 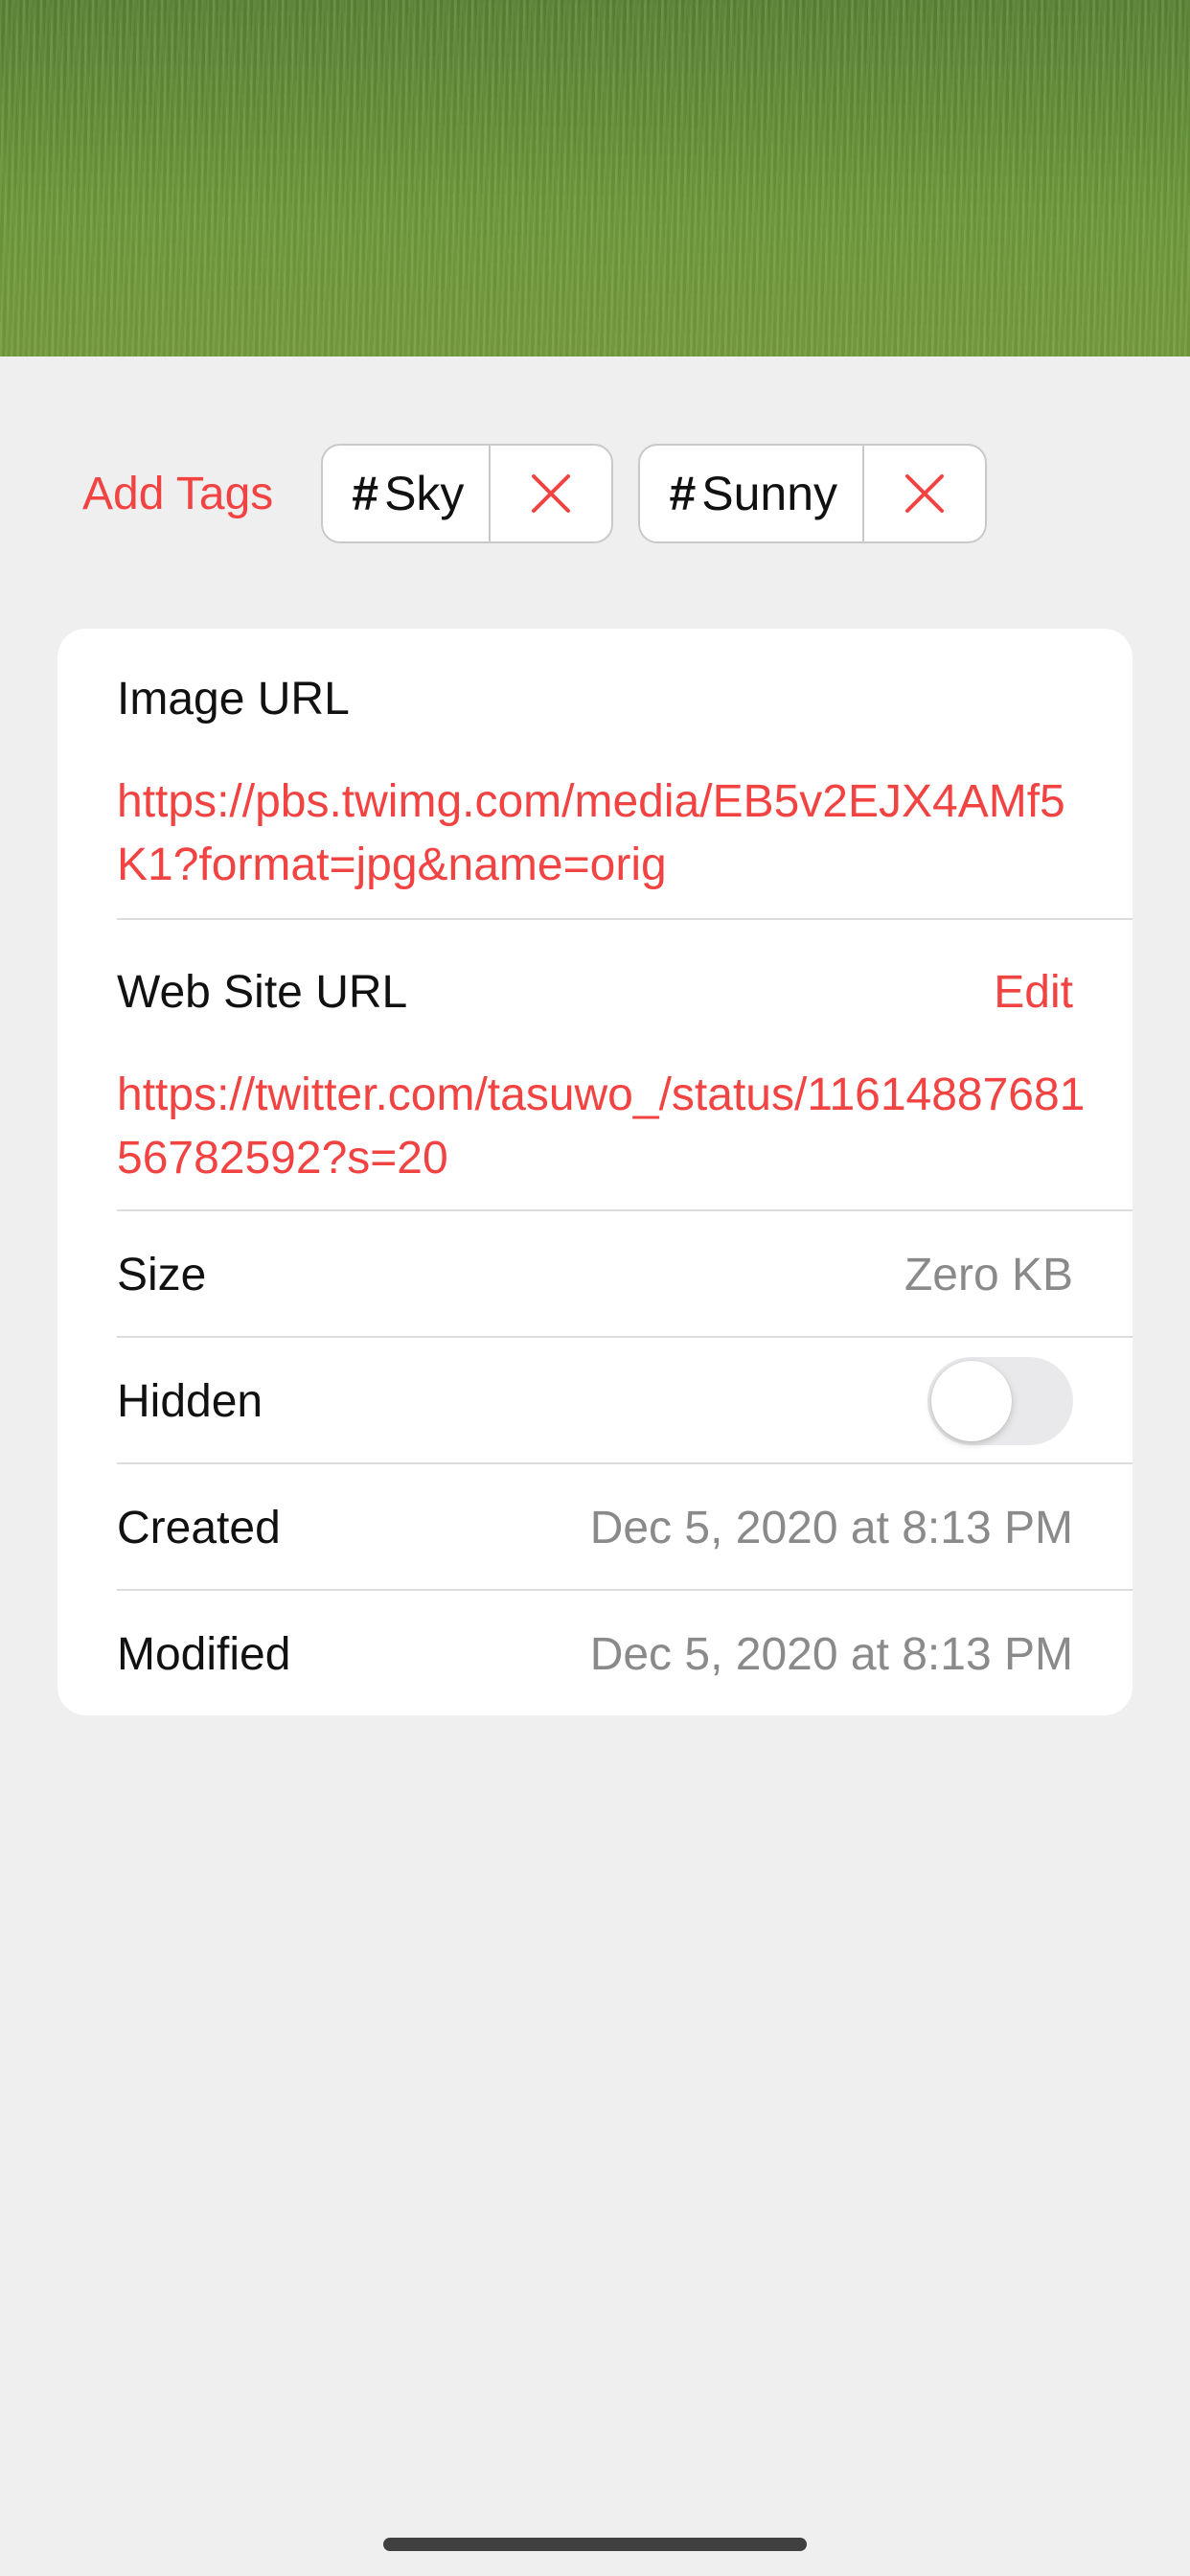 I want to click on toggle-knob, so click(x=972, y=1401).